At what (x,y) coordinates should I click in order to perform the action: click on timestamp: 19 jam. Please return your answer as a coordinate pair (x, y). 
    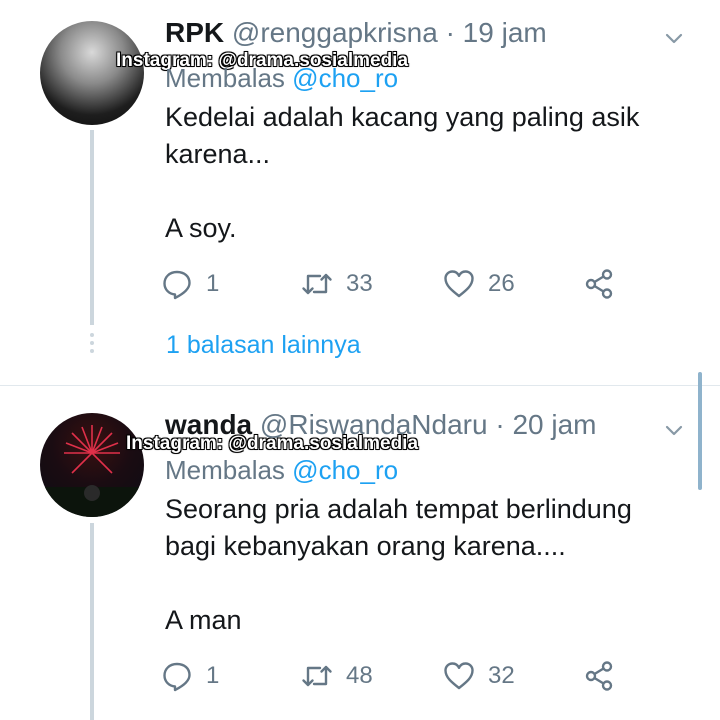
    Looking at the image, I should click on (505, 32).